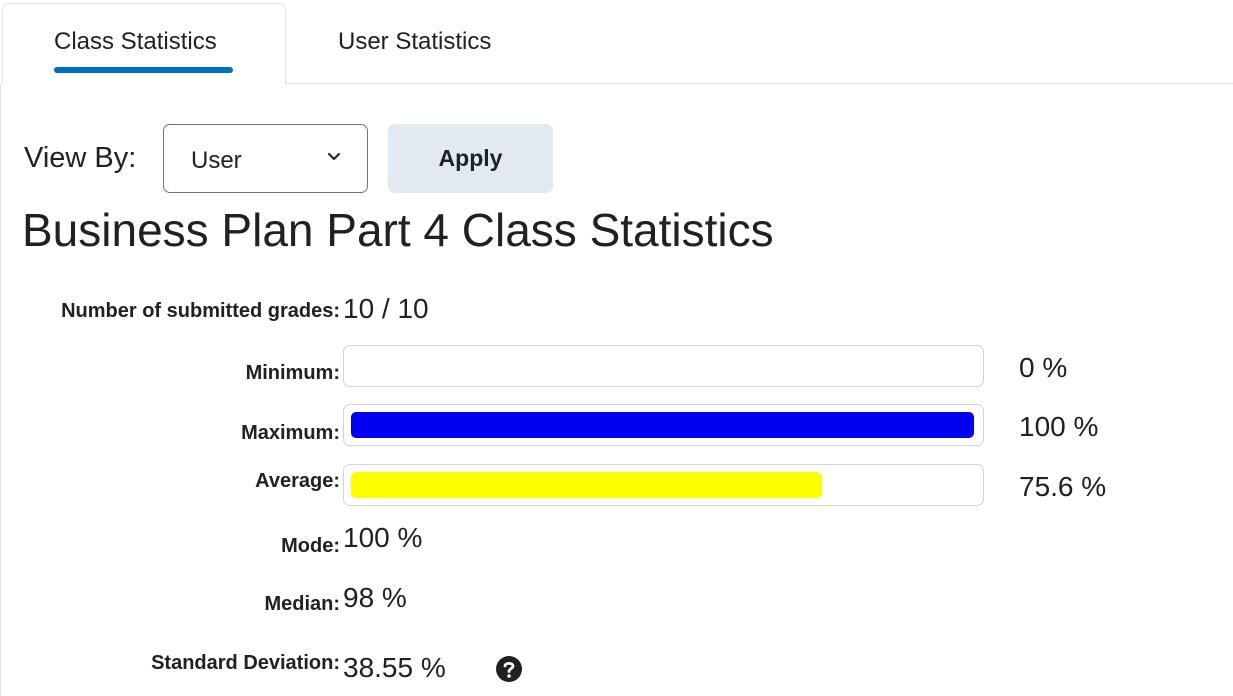 Image resolution: width=1233 pixels, height=696 pixels. What do you see at coordinates (265, 158) in the screenshot?
I see `view-by-select: User` at bounding box center [265, 158].